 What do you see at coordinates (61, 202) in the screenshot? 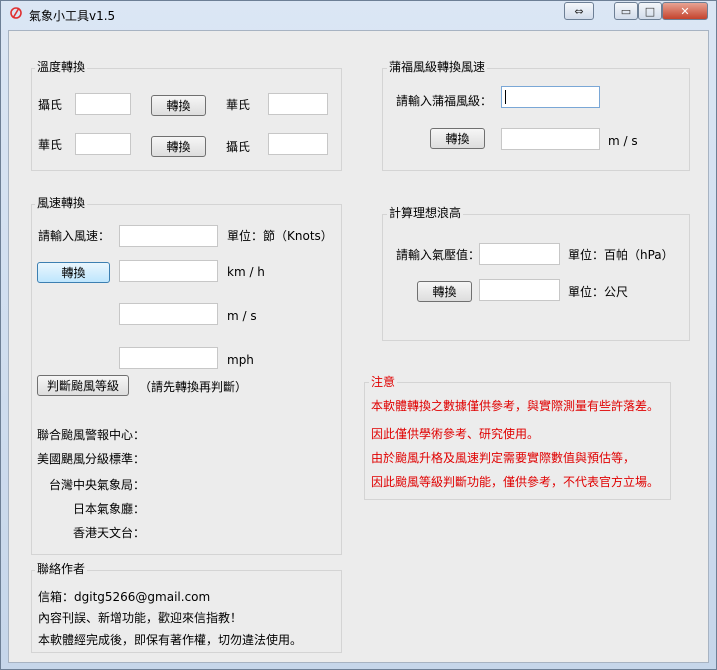
I see `wind-group-title: 風速轉換` at bounding box center [61, 202].